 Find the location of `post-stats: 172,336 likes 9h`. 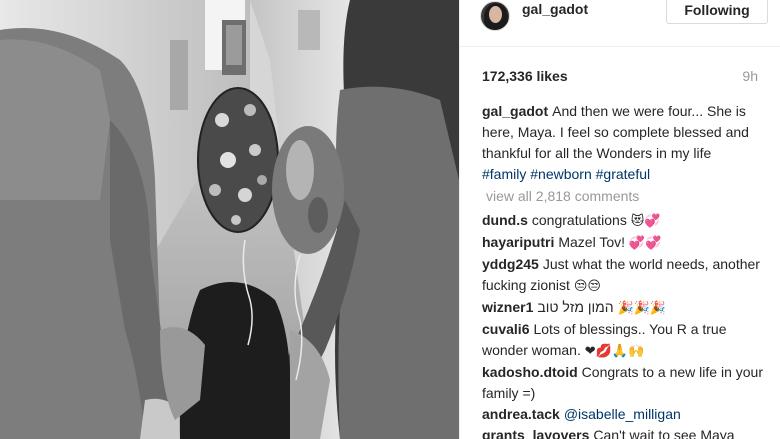

post-stats: 172,336 likes 9h is located at coordinates (620, 67).